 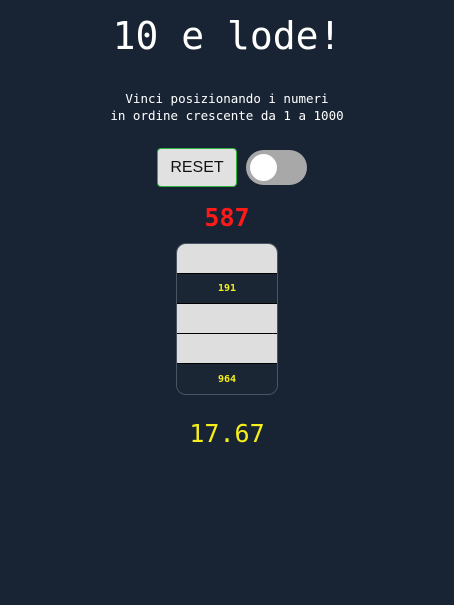 I want to click on instructions-line-1: Vinci posizionando i numeri, so click(x=227, y=98).